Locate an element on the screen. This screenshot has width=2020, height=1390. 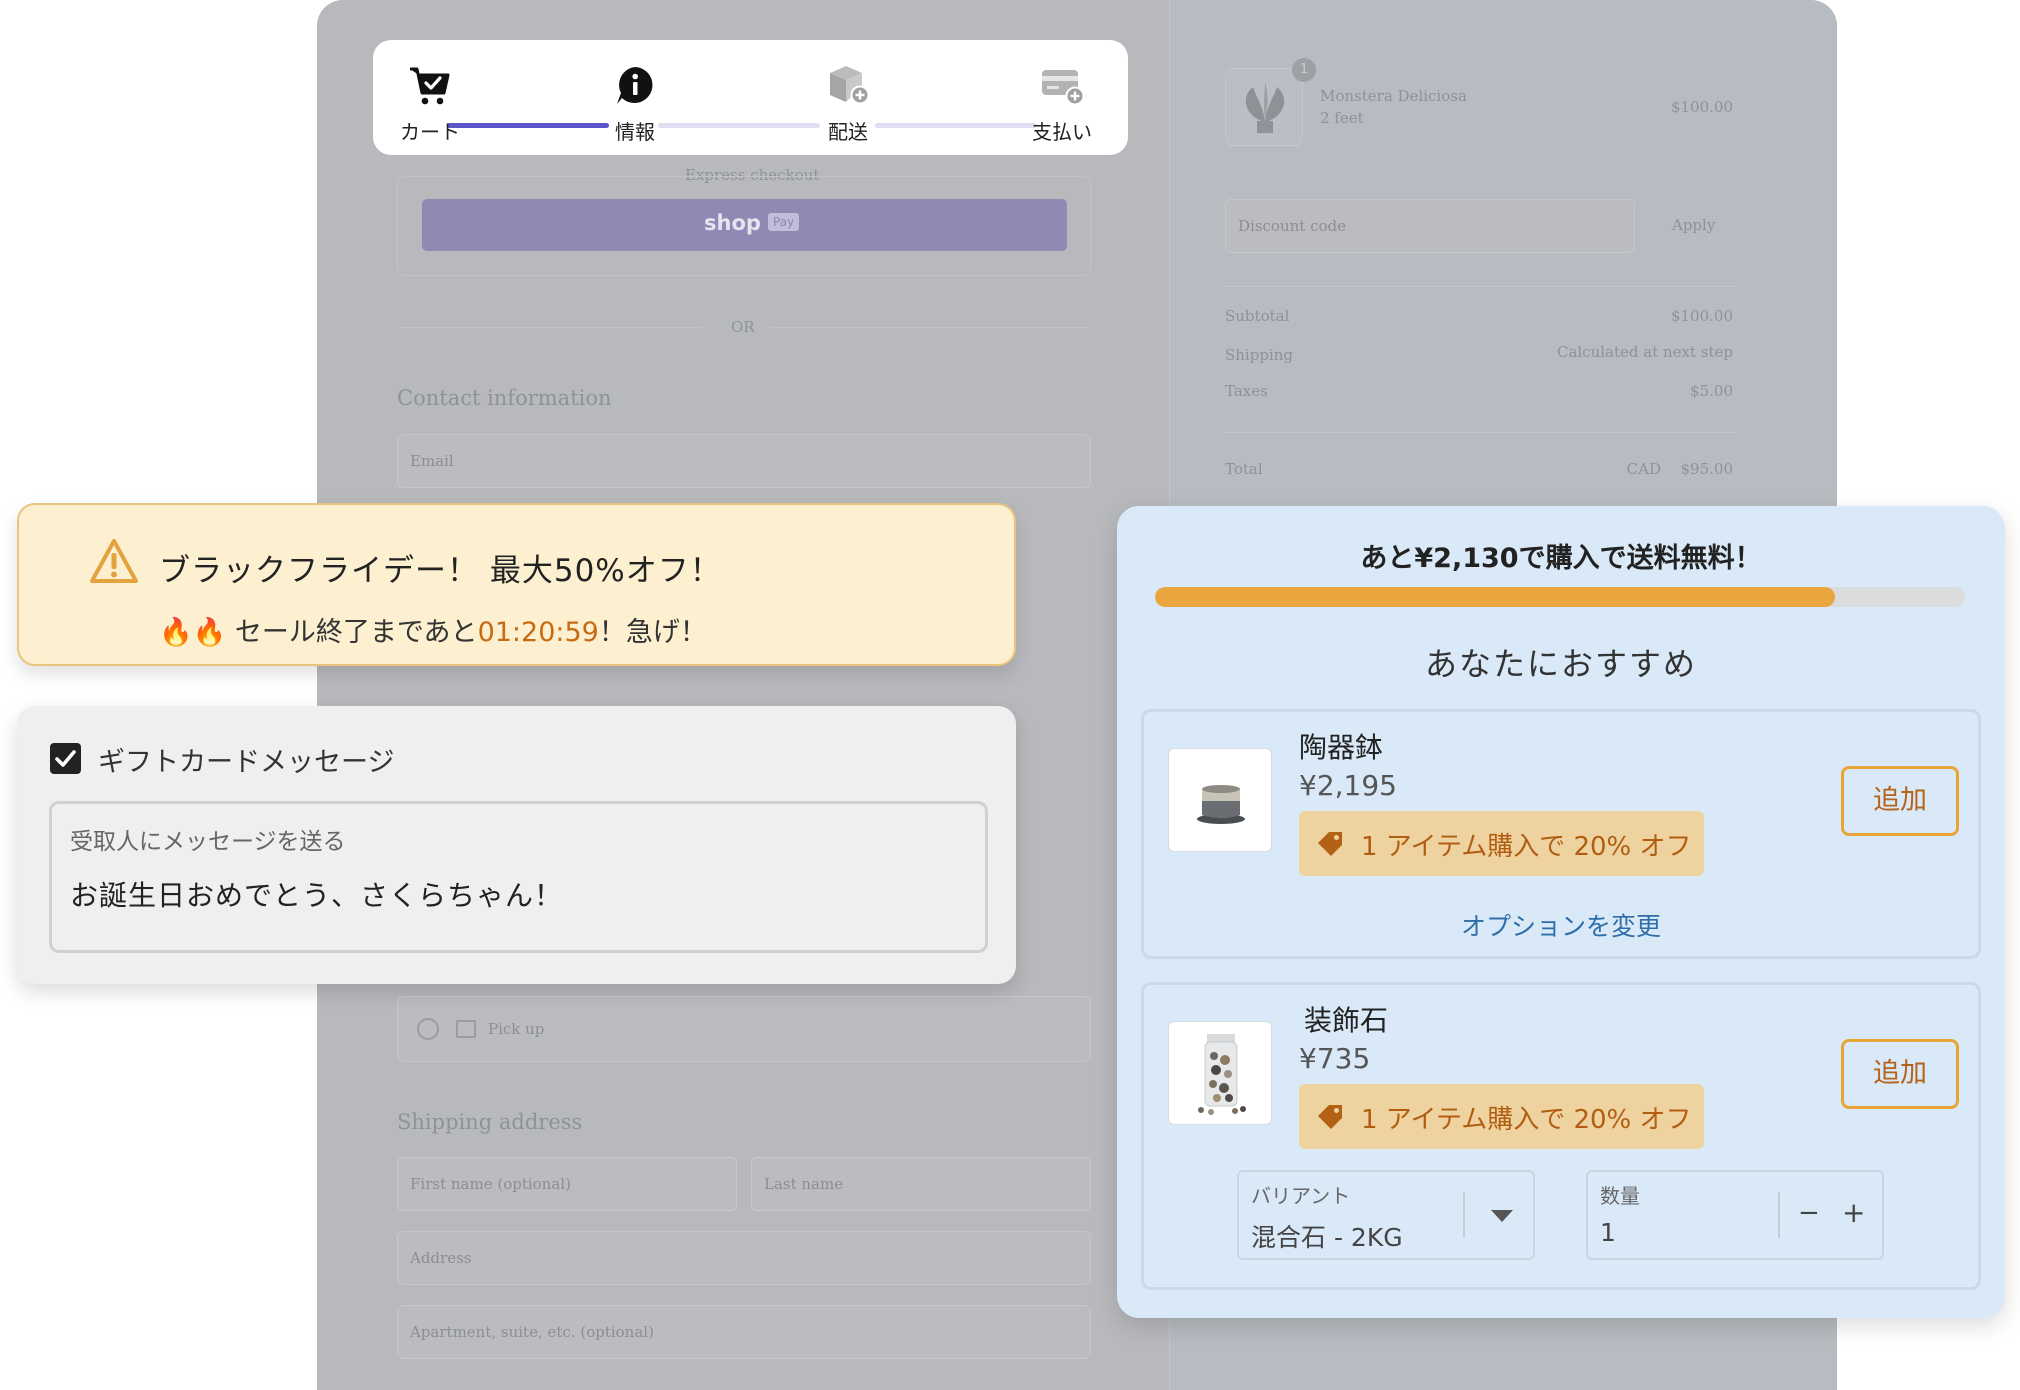
free-shipping-progress is located at coordinates (1560, 597).